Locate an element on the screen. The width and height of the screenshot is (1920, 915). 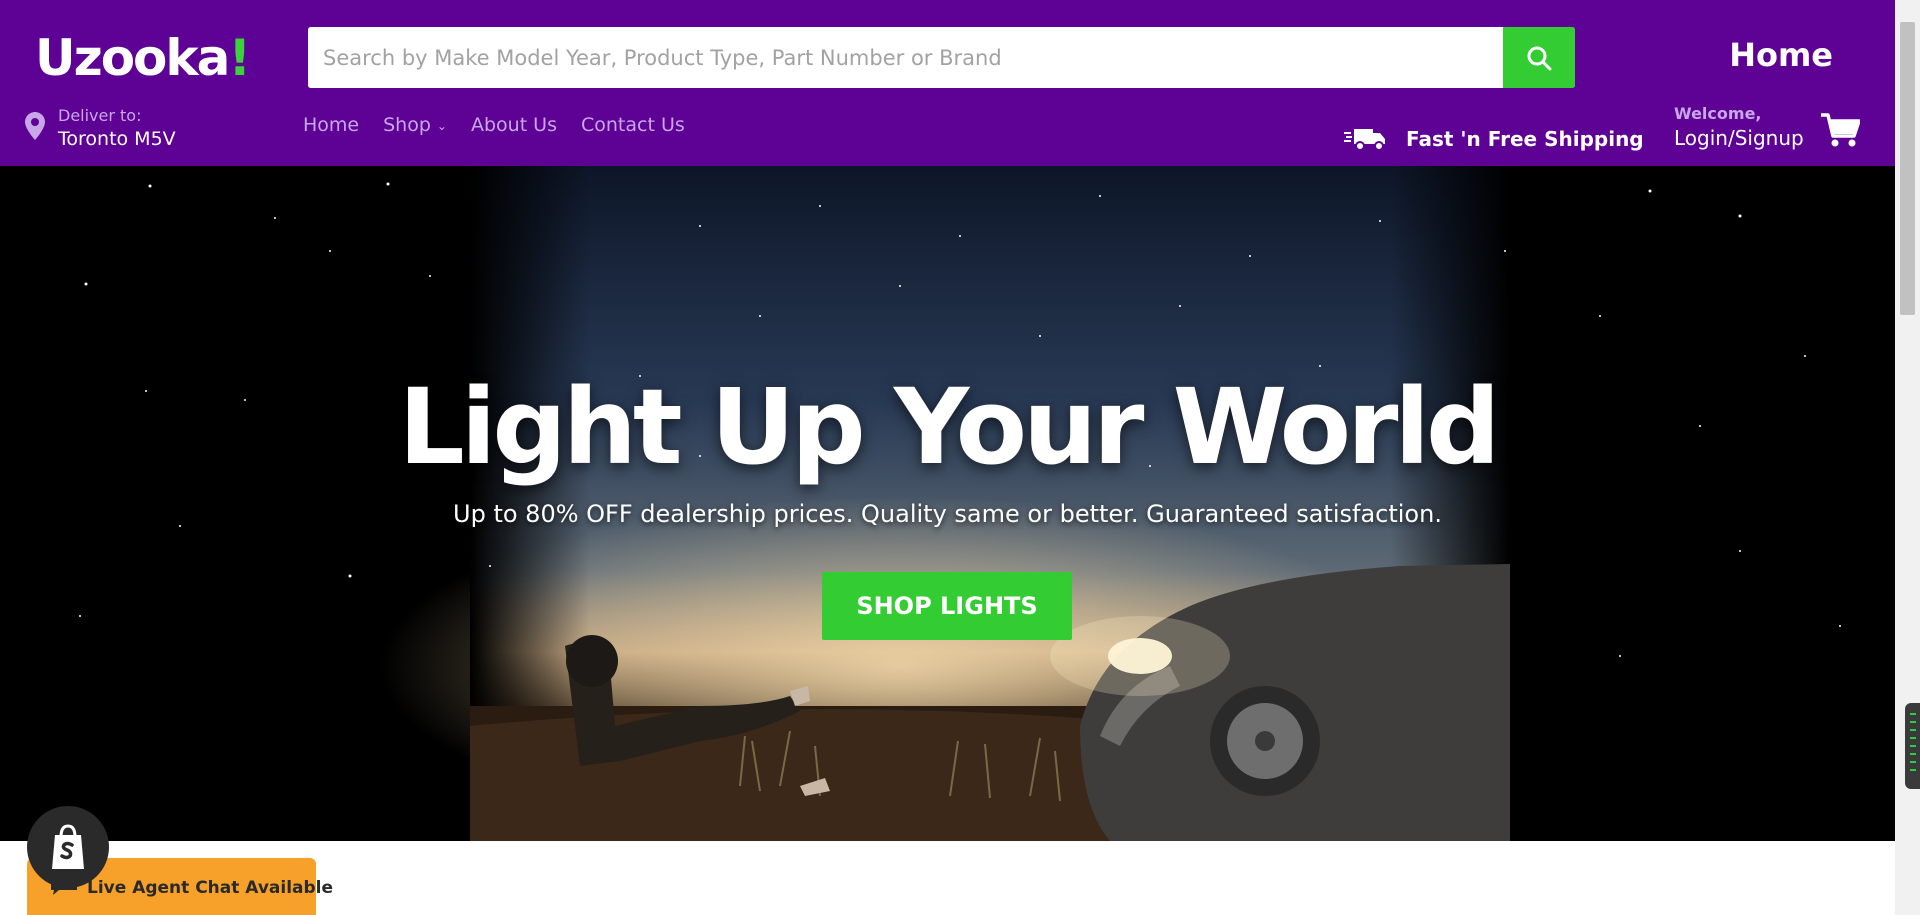
search-bar is located at coordinates (941, 57).